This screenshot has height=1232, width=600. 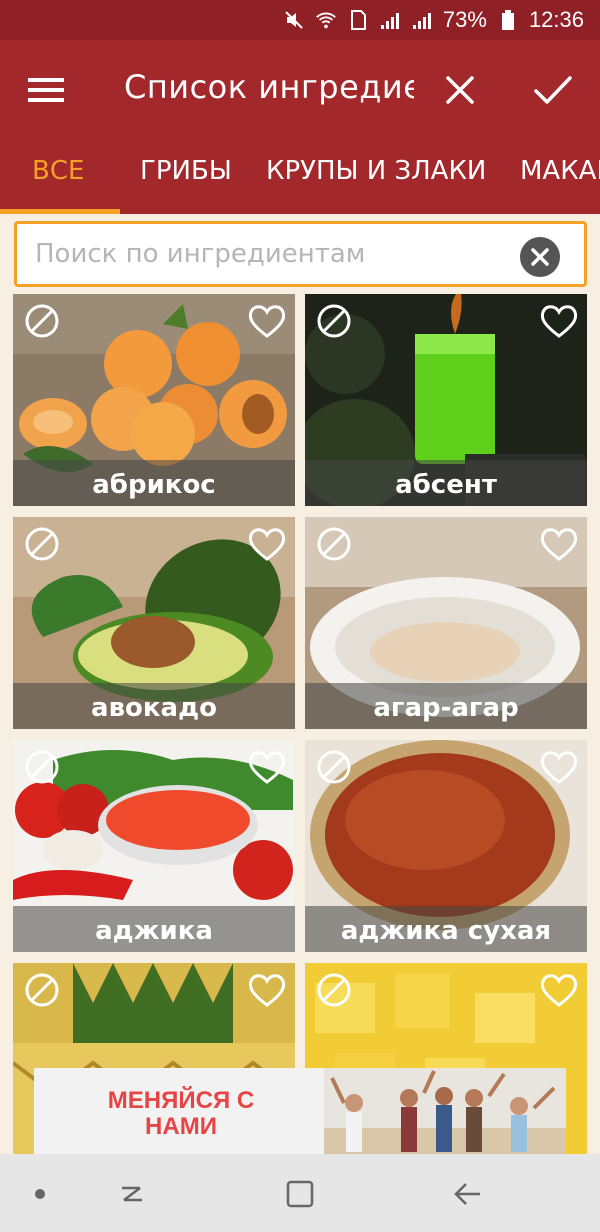 What do you see at coordinates (270, 254) in the screenshot?
I see `search-input` at bounding box center [270, 254].